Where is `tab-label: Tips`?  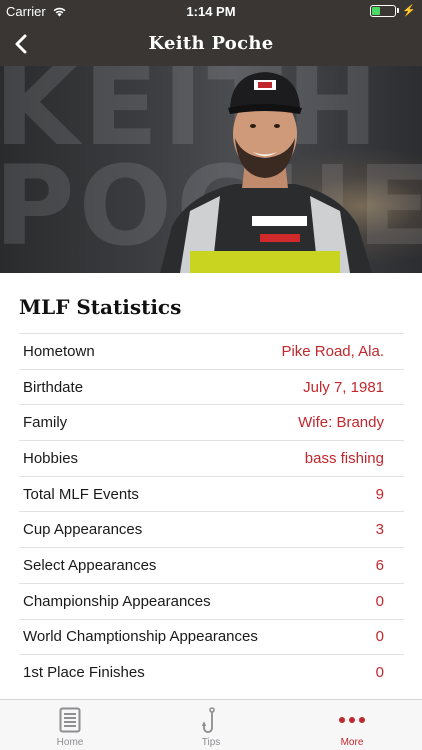 tab-label: Tips is located at coordinates (211, 742).